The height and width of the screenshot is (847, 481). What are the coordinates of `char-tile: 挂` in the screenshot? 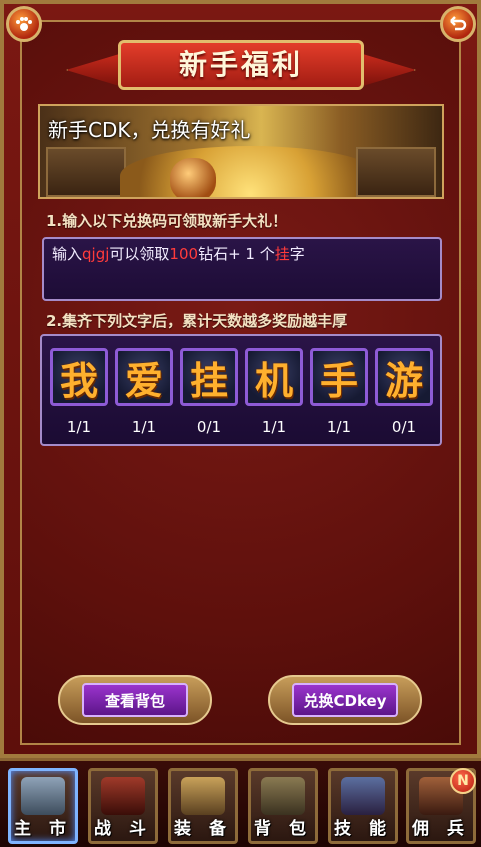 It's located at (209, 377).